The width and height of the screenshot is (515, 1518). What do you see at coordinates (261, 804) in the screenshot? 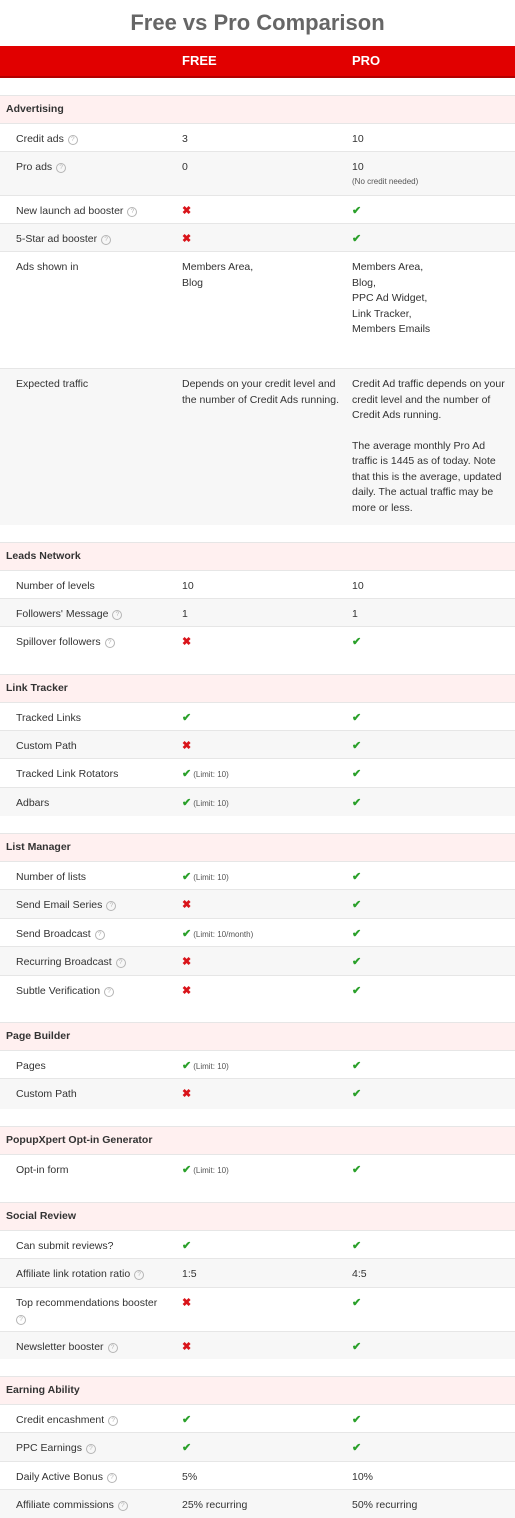
I see `free-value-cell: ✔ (Limit: 10)` at bounding box center [261, 804].